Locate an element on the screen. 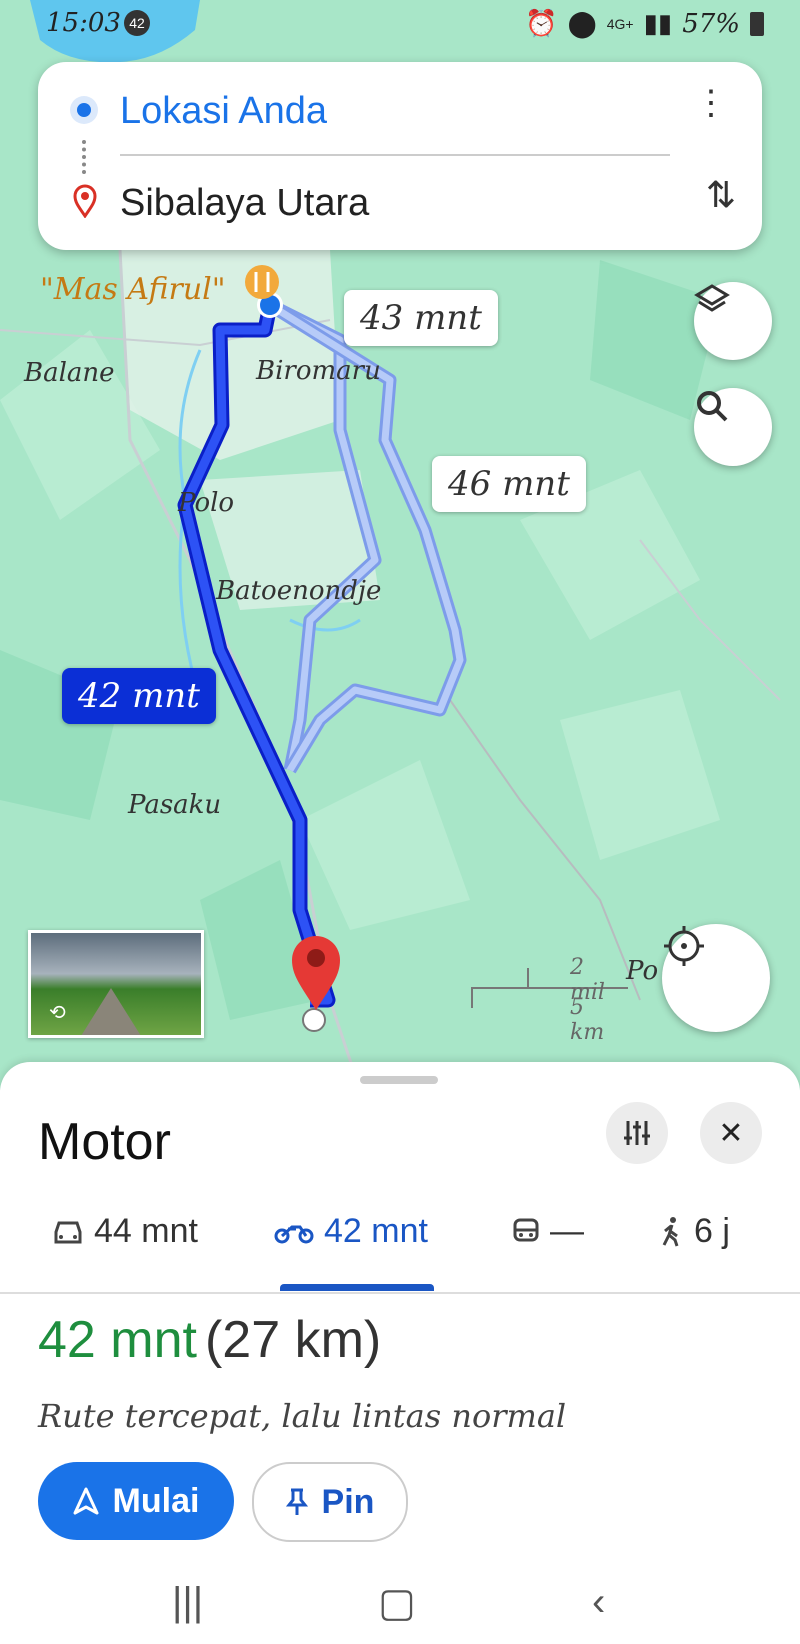 This screenshot has height=1644, width=800. layers-button is located at coordinates (733, 321).